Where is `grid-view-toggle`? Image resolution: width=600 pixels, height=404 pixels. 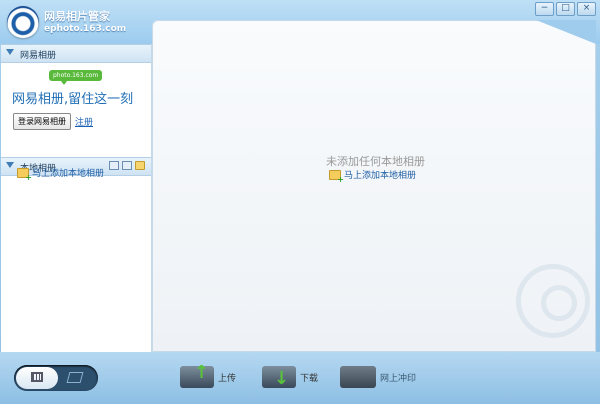 grid-view-toggle is located at coordinates (37, 378).